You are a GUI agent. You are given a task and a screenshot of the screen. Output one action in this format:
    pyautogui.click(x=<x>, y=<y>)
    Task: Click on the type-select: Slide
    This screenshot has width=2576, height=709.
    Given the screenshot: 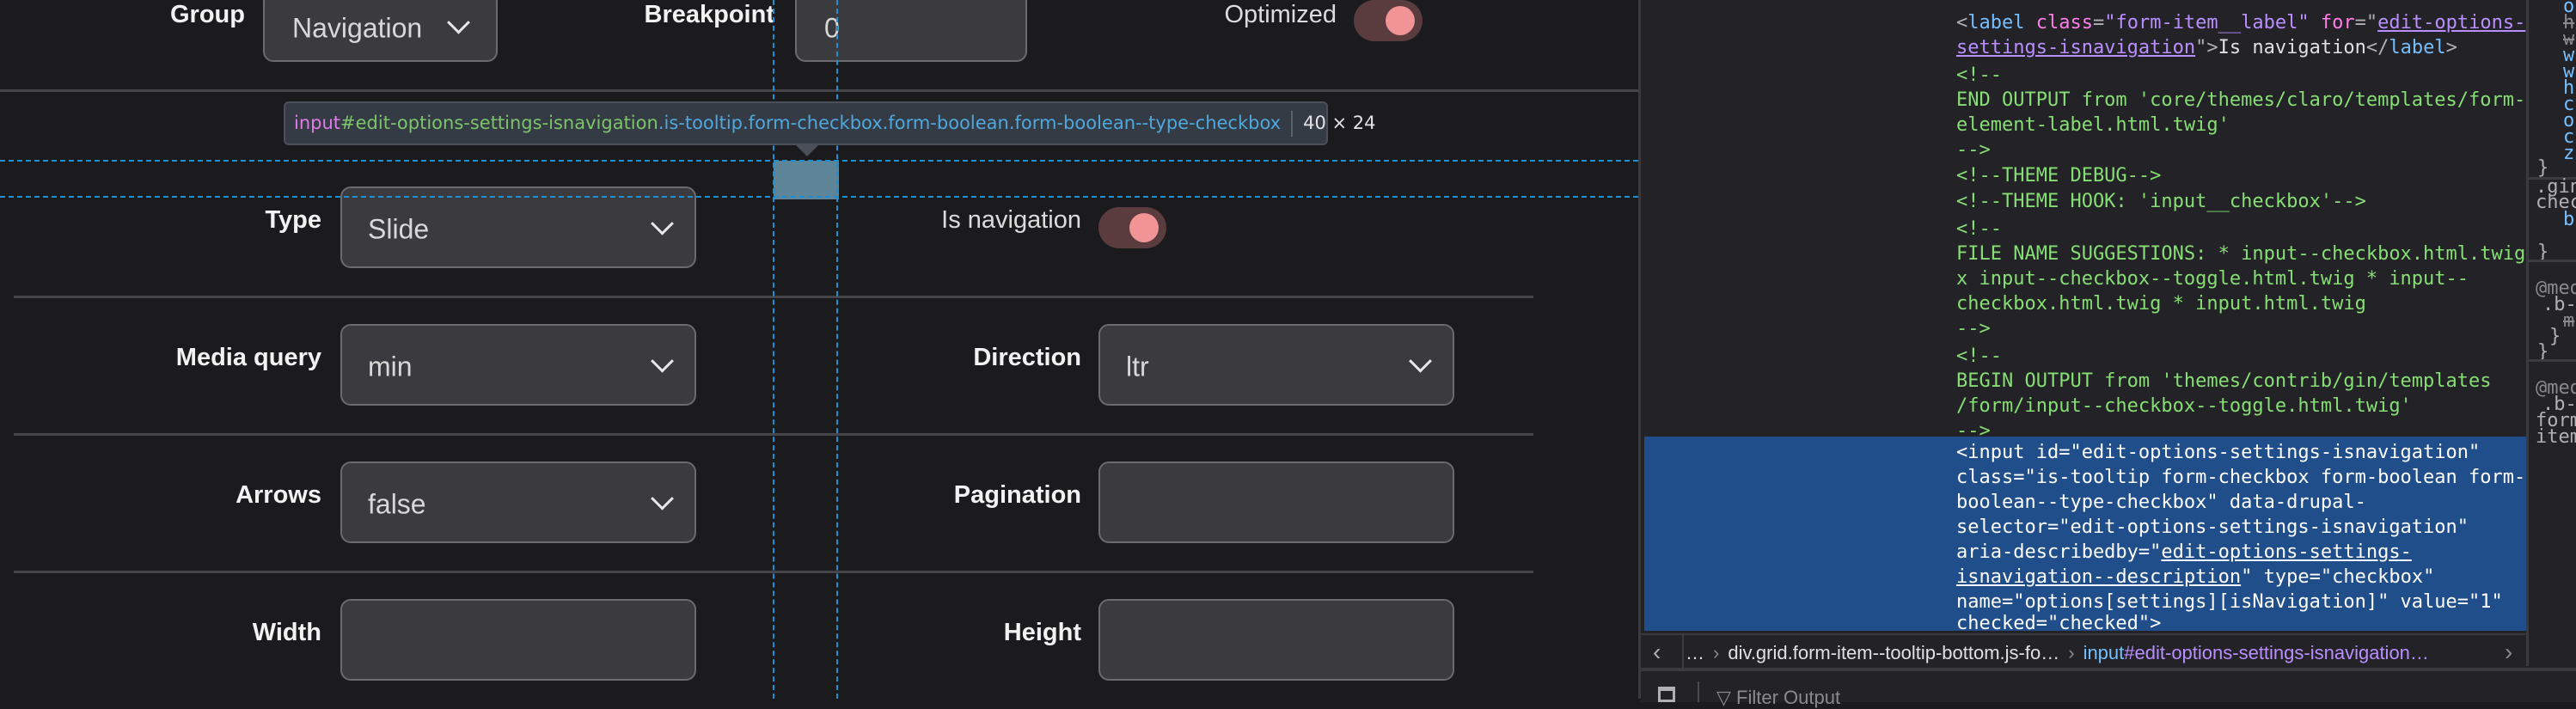 What is the action you would take?
    pyautogui.click(x=518, y=227)
    